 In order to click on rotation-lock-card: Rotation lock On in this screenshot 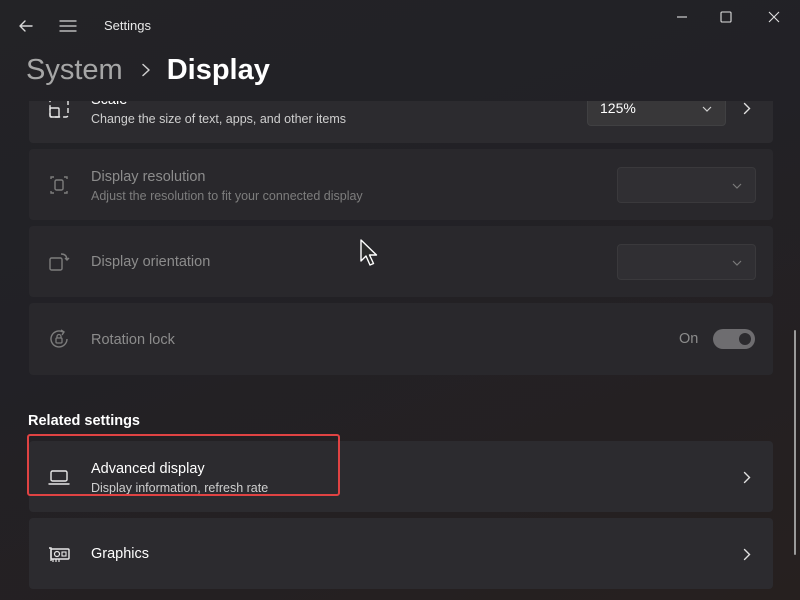, I will do `click(401, 339)`.